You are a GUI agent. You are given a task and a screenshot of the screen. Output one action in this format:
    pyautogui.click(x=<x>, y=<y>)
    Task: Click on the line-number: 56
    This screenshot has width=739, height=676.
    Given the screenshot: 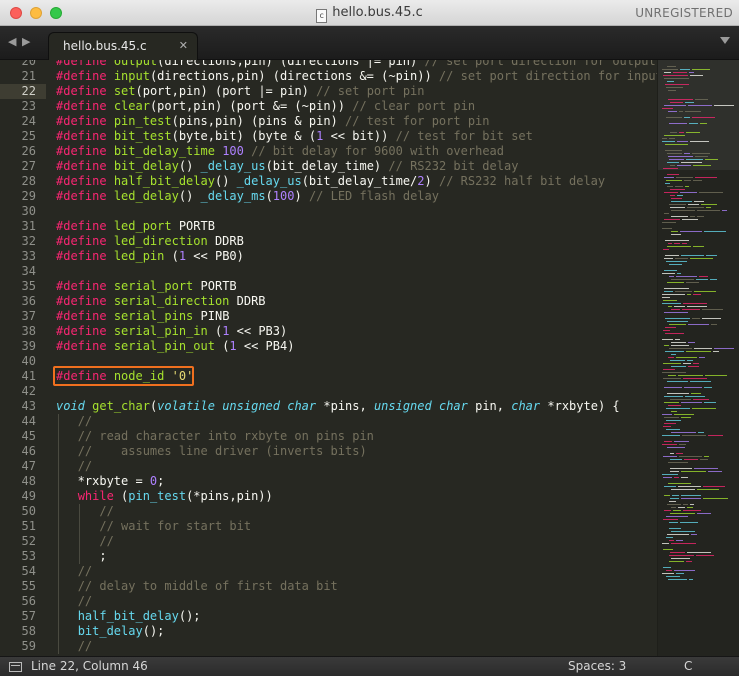 What is the action you would take?
    pyautogui.click(x=28, y=601)
    